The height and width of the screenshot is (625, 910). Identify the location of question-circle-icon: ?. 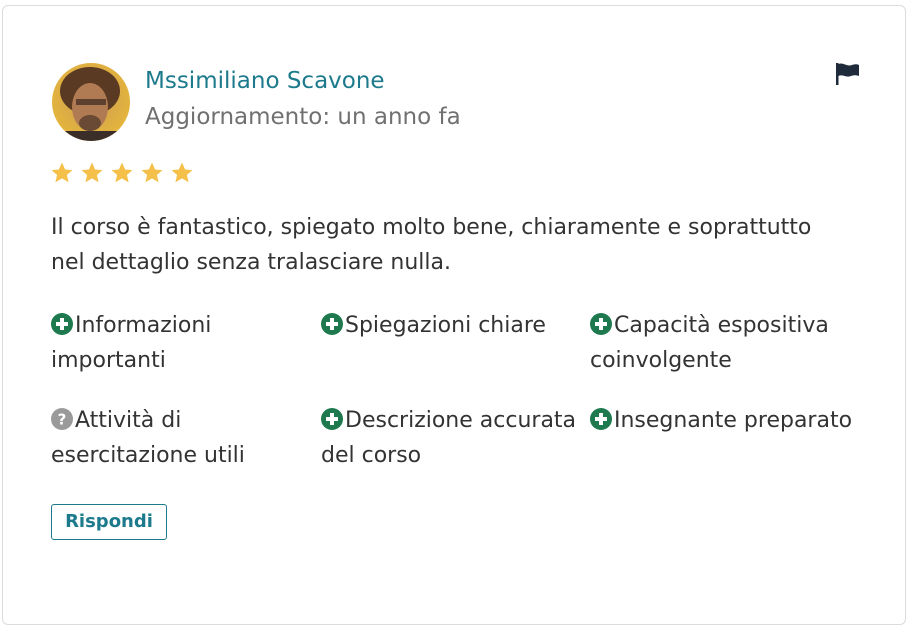
(62, 419).